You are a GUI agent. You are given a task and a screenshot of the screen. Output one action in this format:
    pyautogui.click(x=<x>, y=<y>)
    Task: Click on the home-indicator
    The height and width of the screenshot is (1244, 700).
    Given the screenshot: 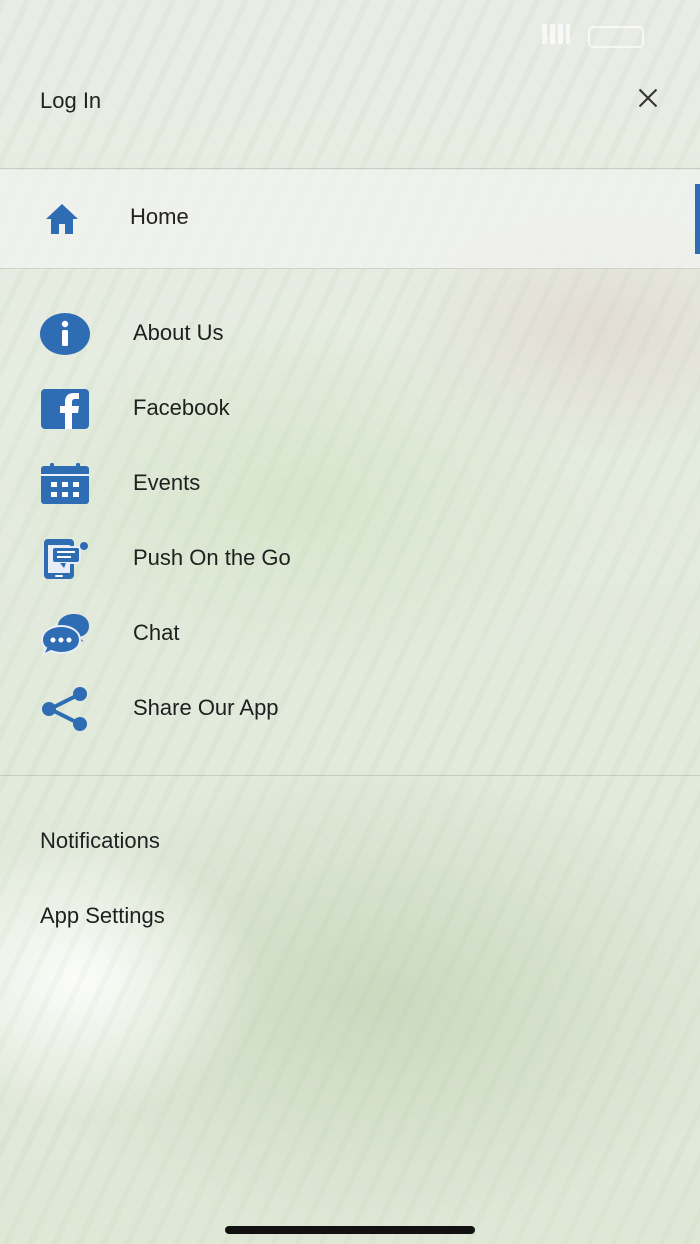 What is the action you would take?
    pyautogui.click(x=350, y=1230)
    